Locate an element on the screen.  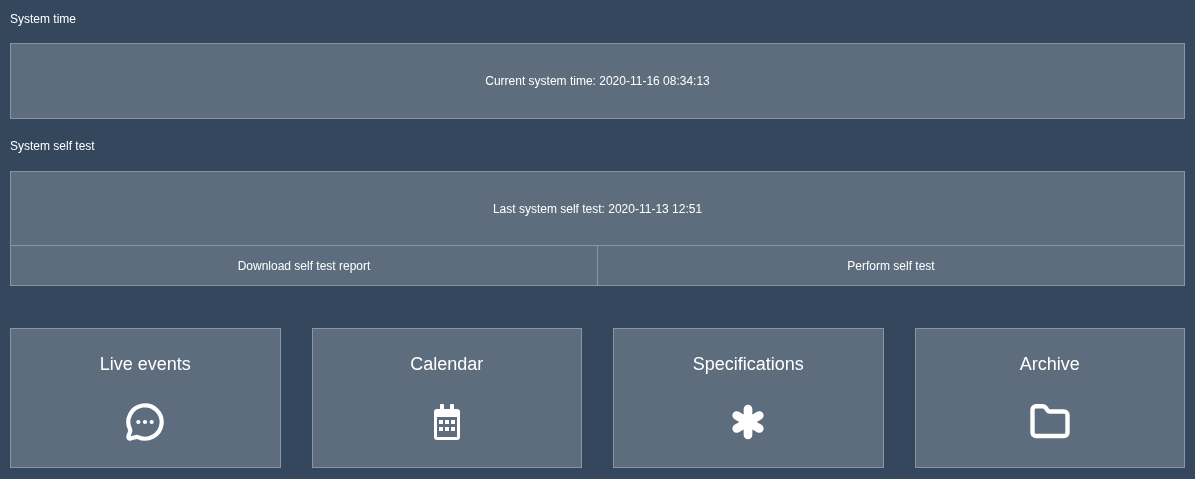
section-heading: System time is located at coordinates (43, 19).